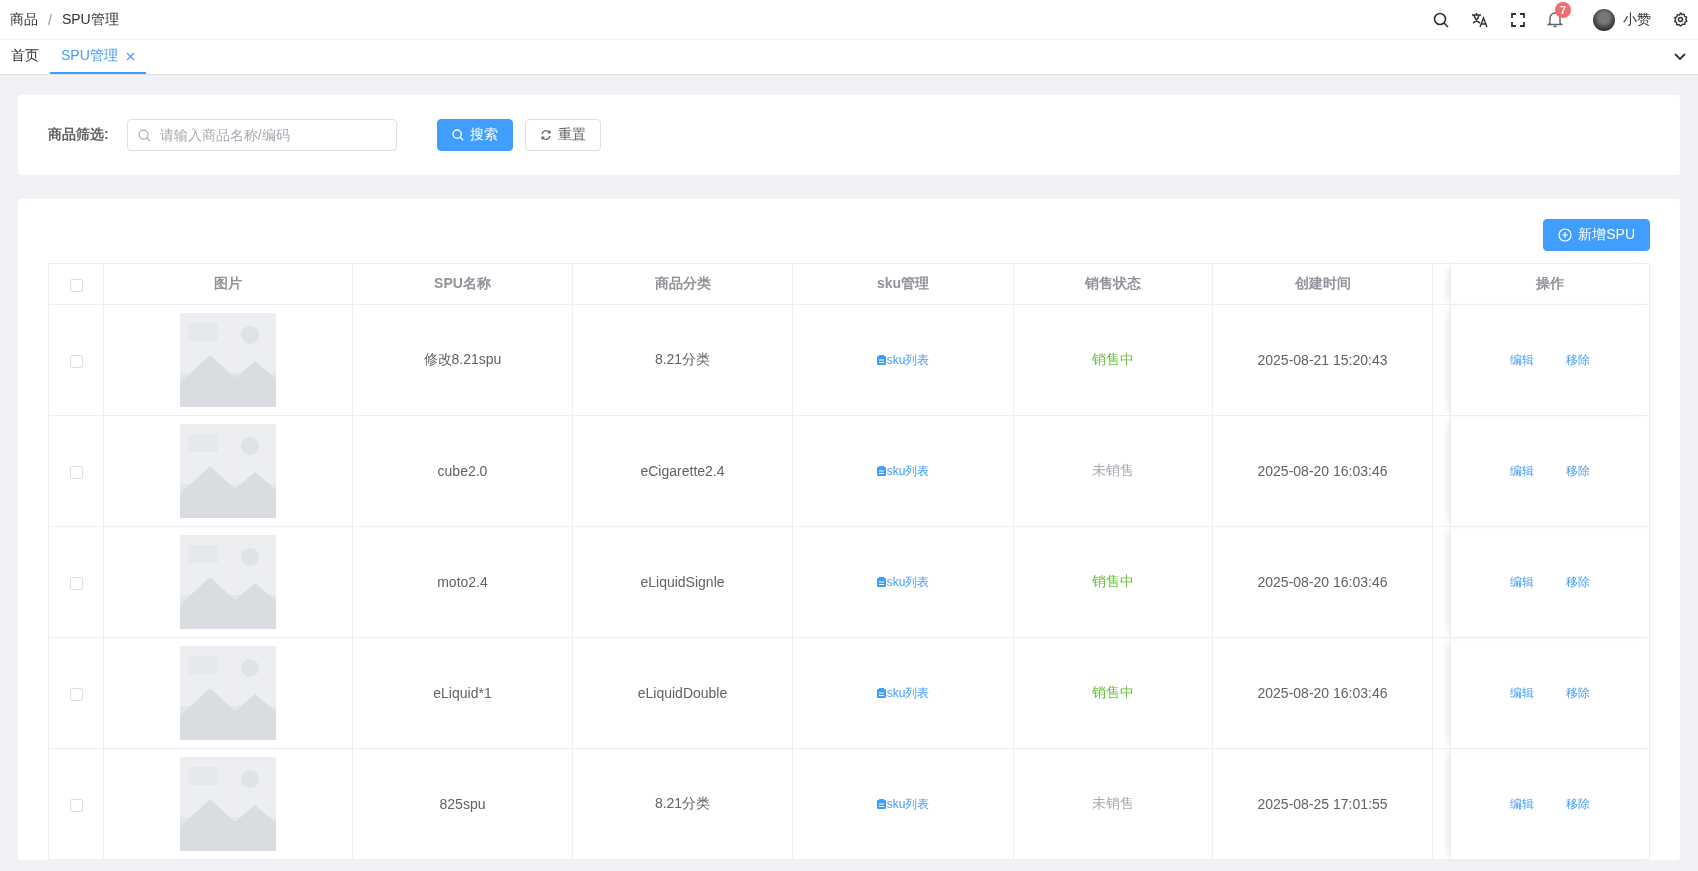  I want to click on column-header: 商品分类, so click(682, 284).